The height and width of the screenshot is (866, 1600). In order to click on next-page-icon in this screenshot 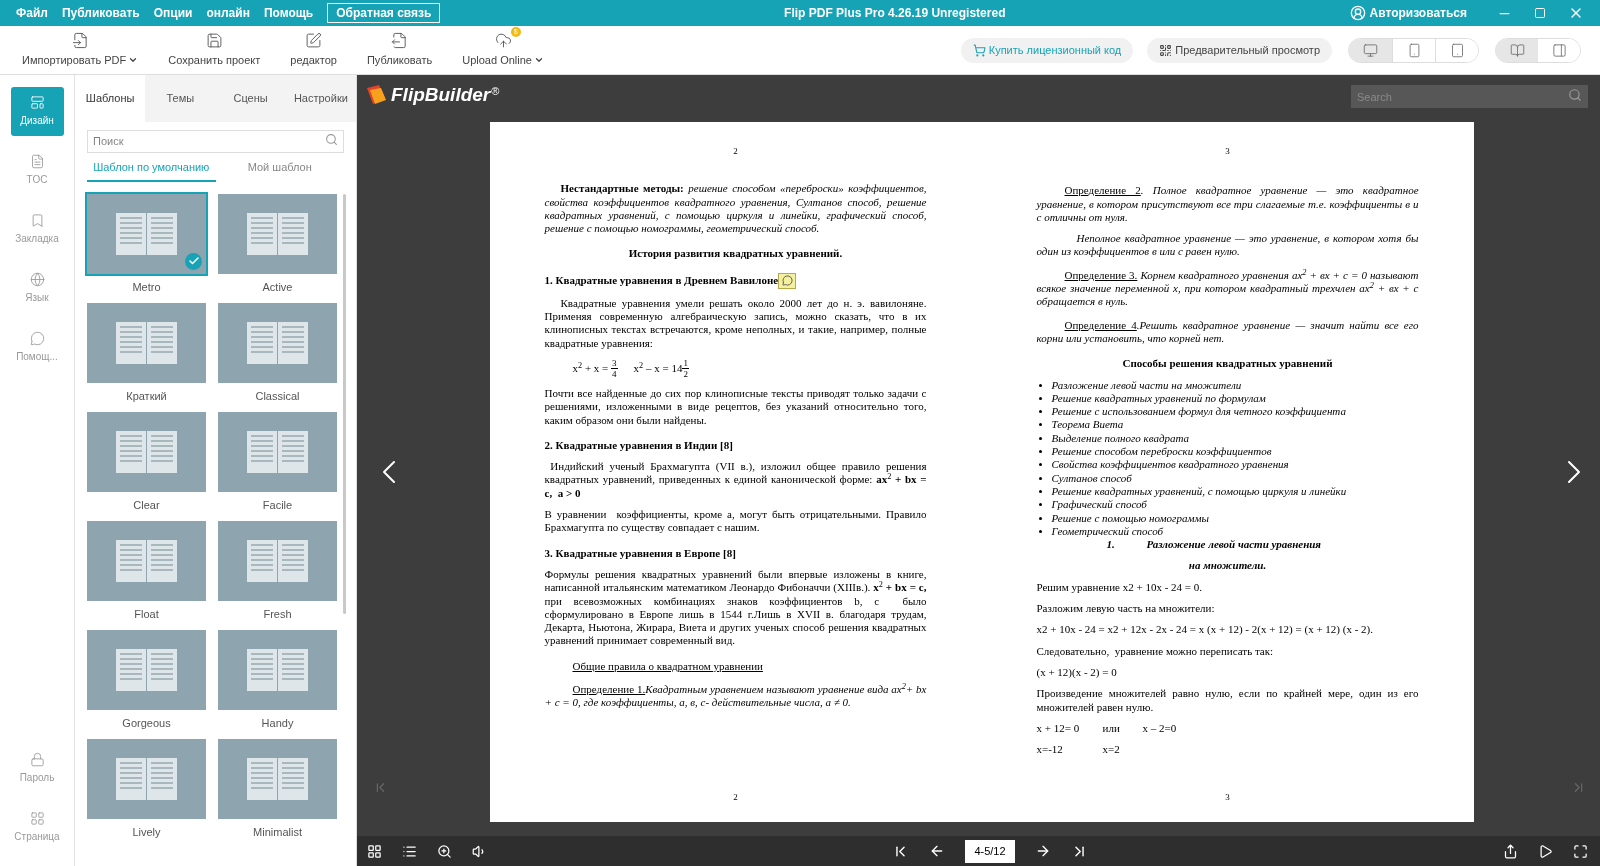, I will do `click(1043, 851)`.